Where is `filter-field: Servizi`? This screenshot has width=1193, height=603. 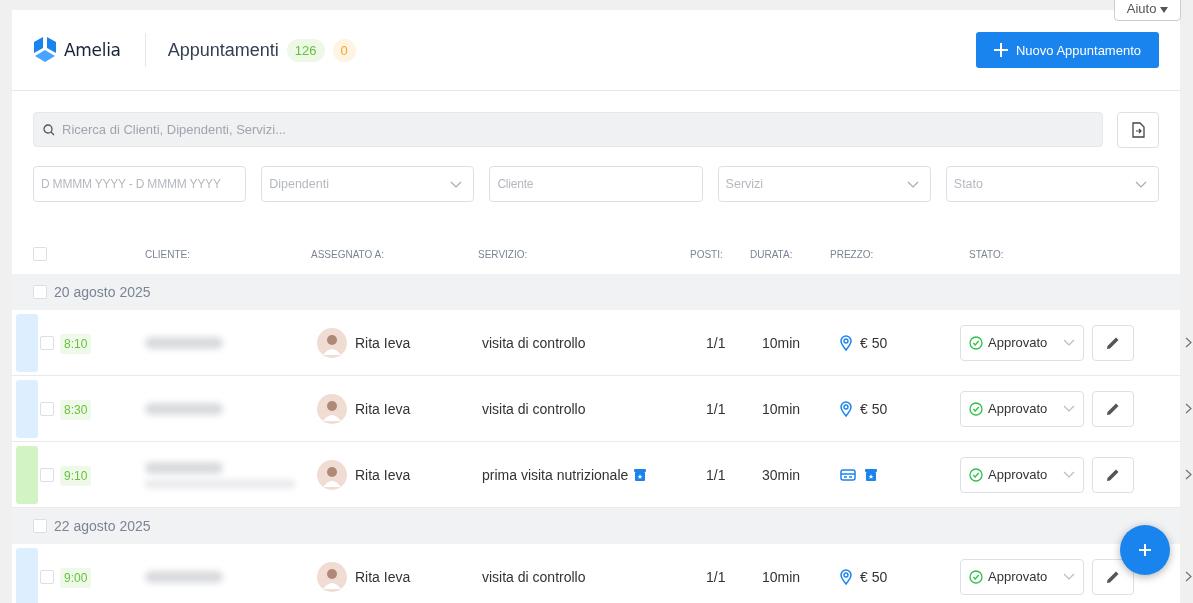 filter-field: Servizi is located at coordinates (824, 184).